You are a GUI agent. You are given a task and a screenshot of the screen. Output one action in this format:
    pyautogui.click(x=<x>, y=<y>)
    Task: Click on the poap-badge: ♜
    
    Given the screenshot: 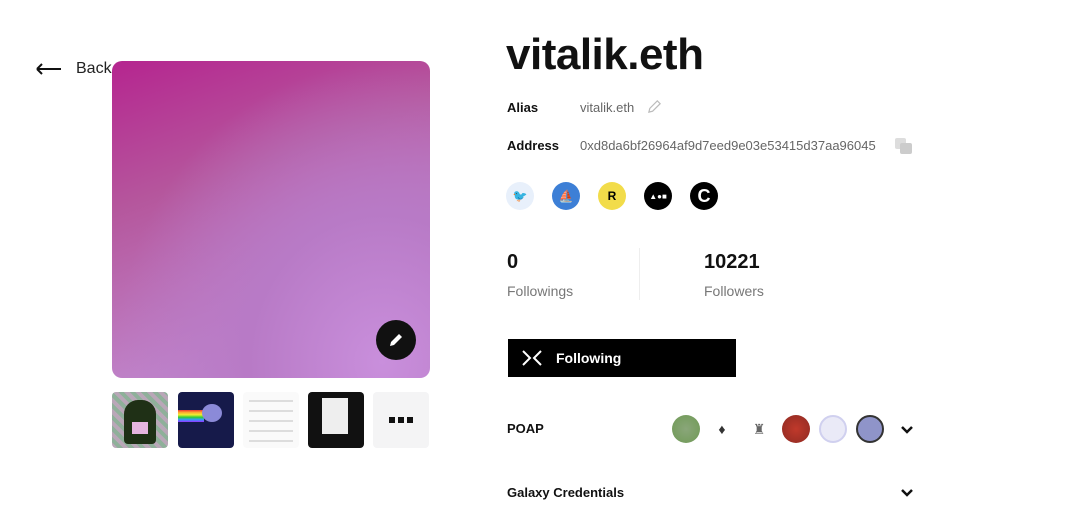 What is the action you would take?
    pyautogui.click(x=759, y=429)
    